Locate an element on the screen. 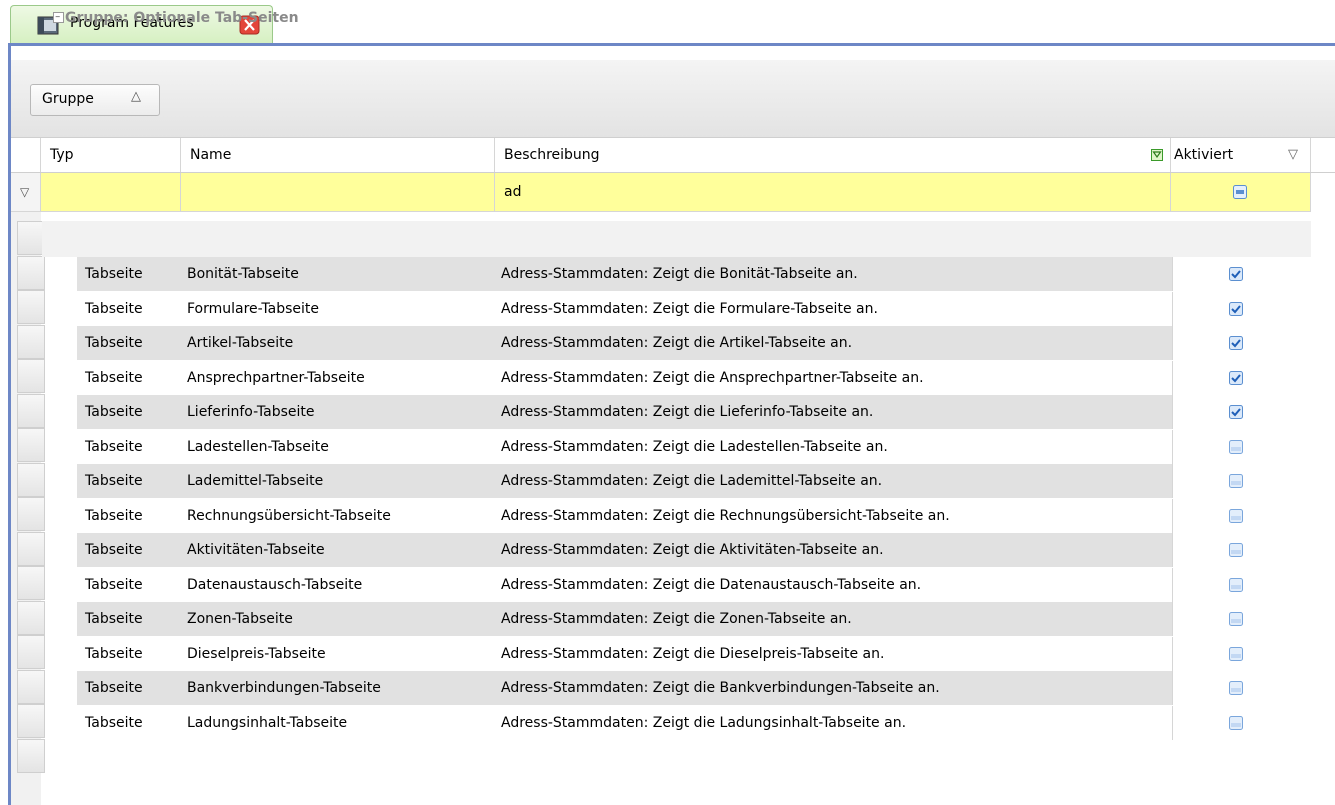 The height and width of the screenshot is (805, 1335). sort-ascending-icon: △ is located at coordinates (136, 96).